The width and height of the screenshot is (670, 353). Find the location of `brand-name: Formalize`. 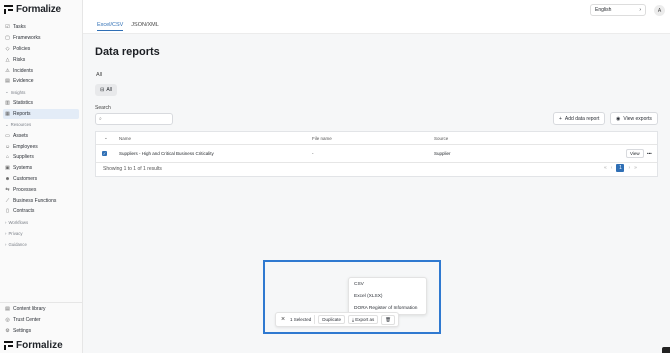

brand-name: Formalize is located at coordinates (39, 345).